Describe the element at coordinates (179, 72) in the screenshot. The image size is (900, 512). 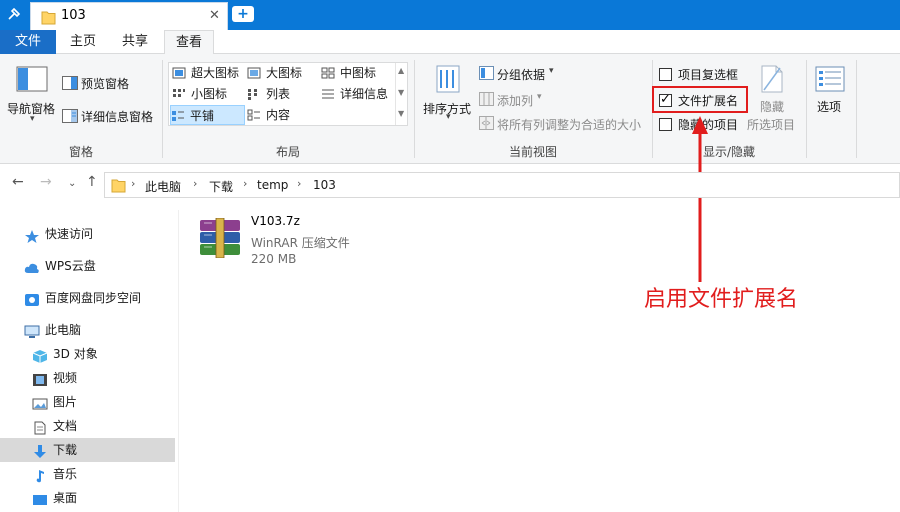
I see `extra-large-icons-icon` at that location.